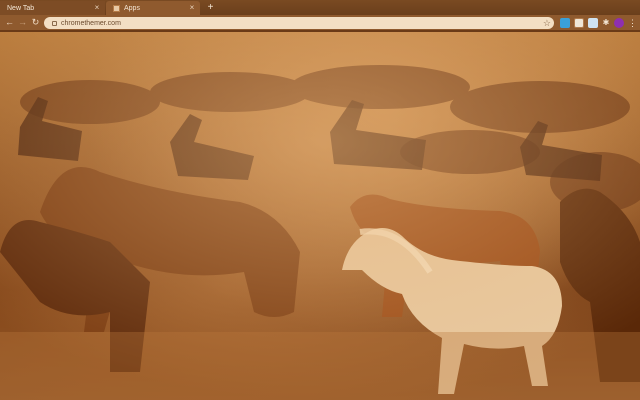  What do you see at coordinates (210, 7) in the screenshot?
I see `new-tab-button: +` at bounding box center [210, 7].